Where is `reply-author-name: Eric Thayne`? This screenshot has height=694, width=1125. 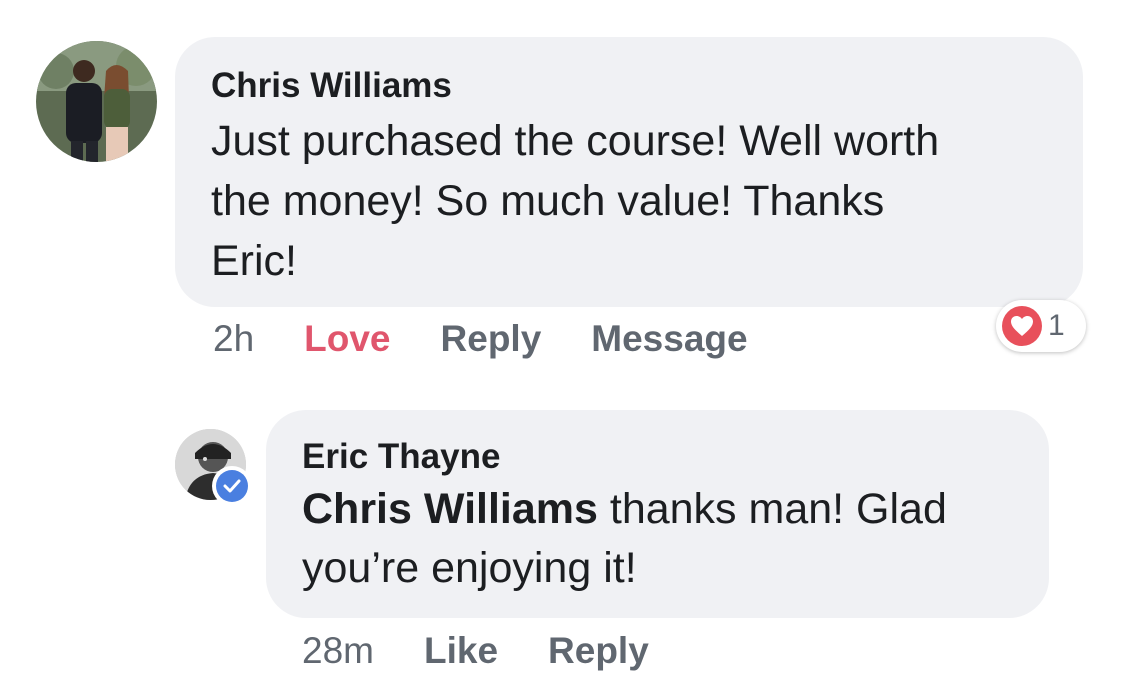
reply-author-name: Eric Thayne is located at coordinates (657, 457).